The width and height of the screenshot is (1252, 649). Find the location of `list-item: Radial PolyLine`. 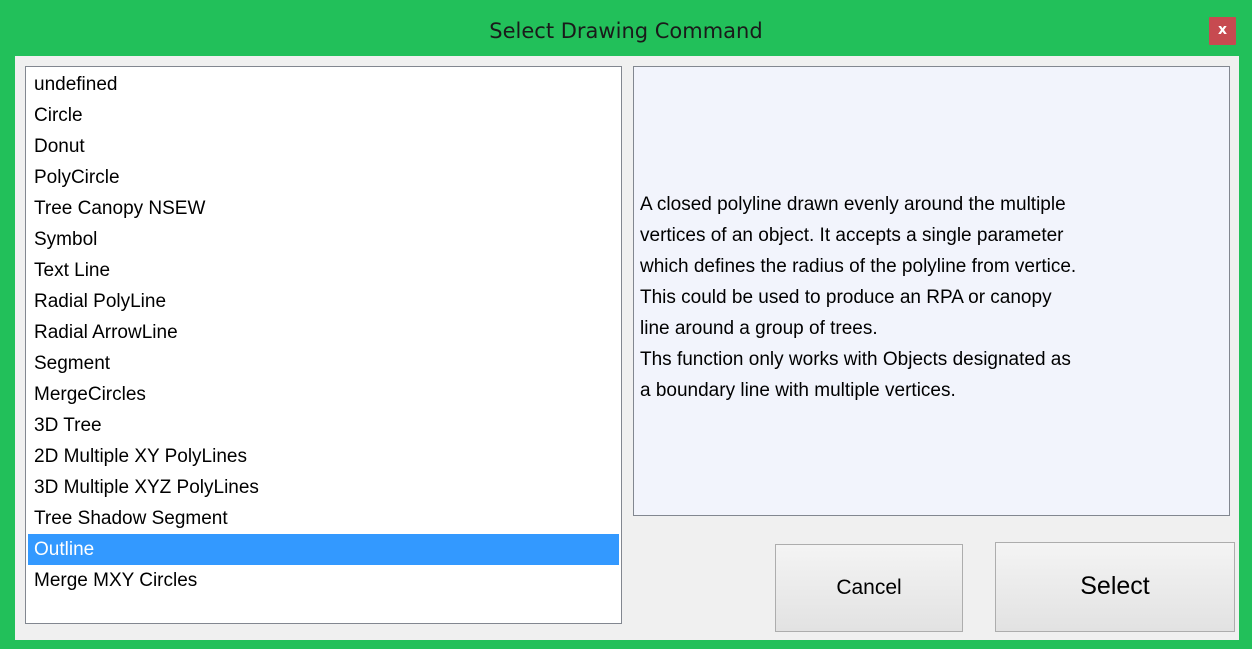

list-item: Radial PolyLine is located at coordinates (323, 301).